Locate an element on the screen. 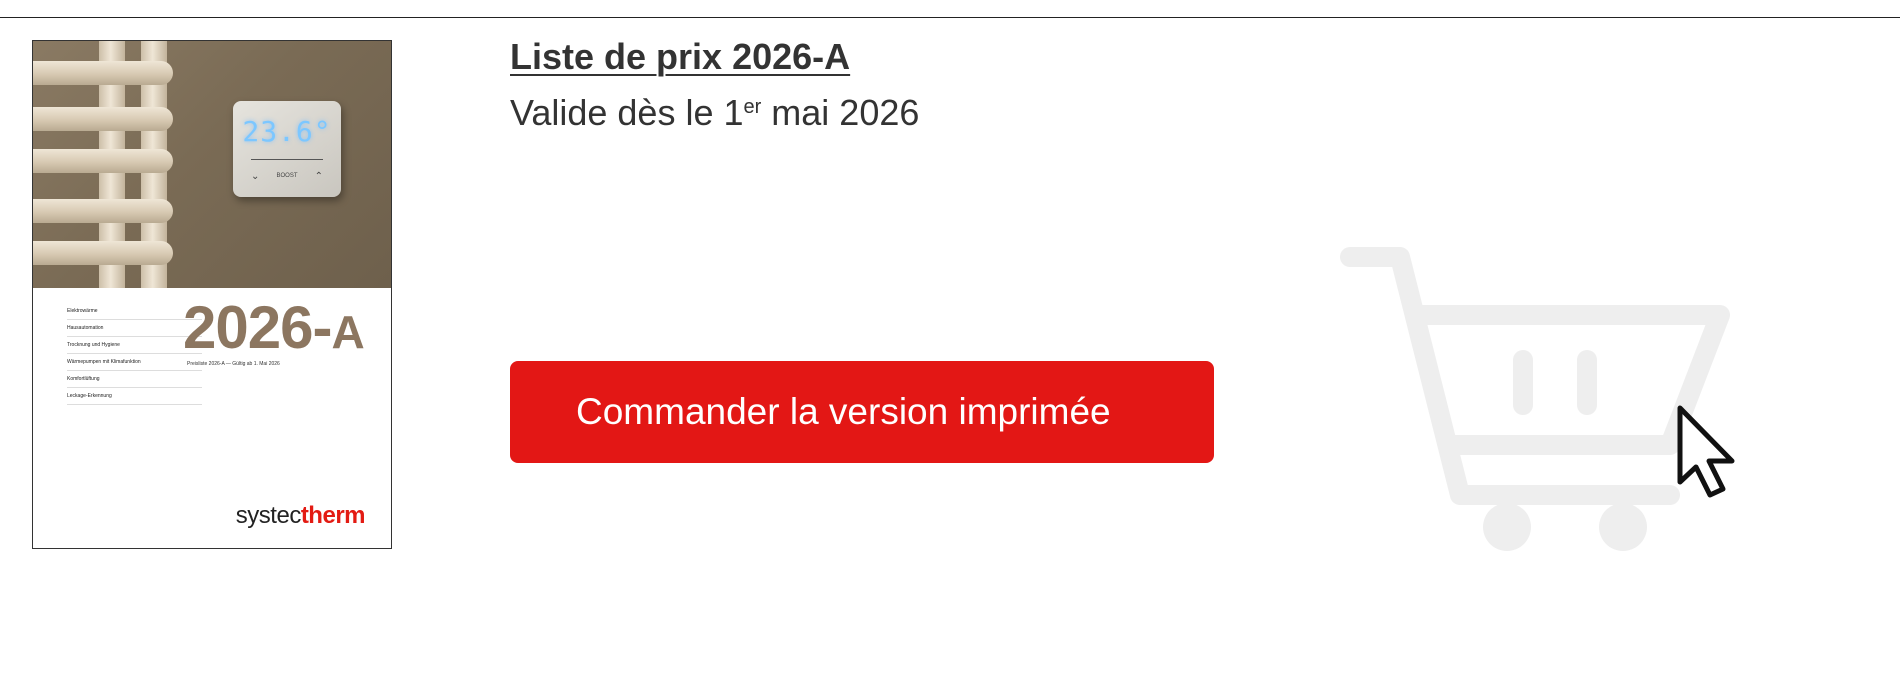 The height and width of the screenshot is (700, 1900). validity-suffix: mai 2026 is located at coordinates (840, 112).